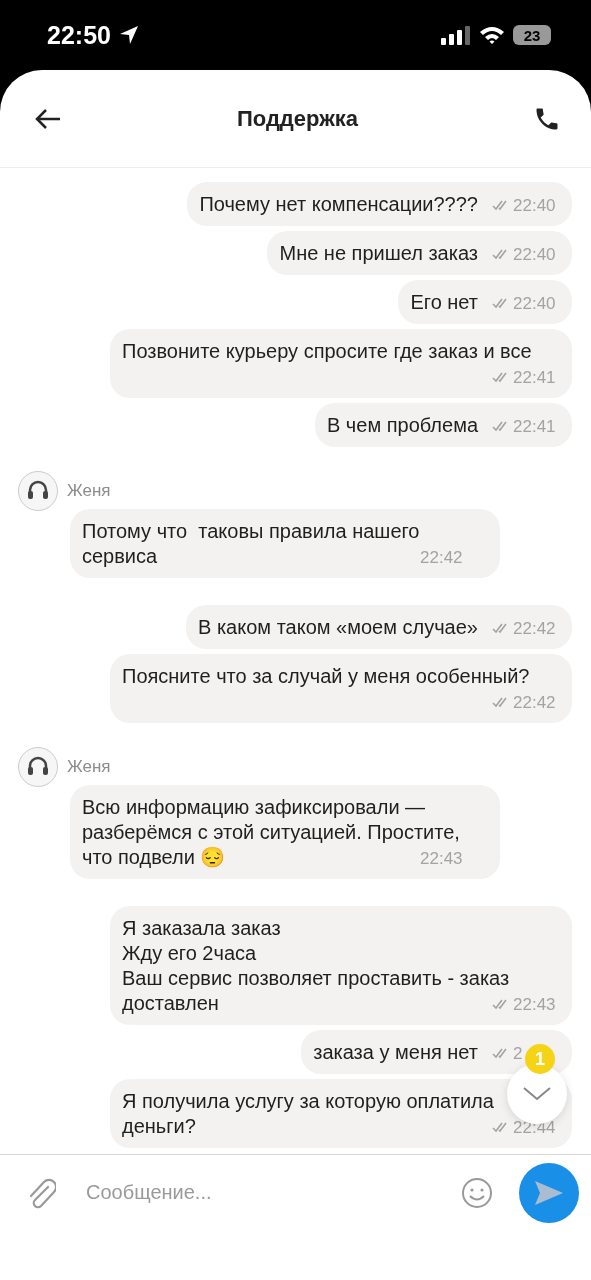 This screenshot has height=1280, width=591. What do you see at coordinates (456, 35) in the screenshot?
I see `signal-icon` at bounding box center [456, 35].